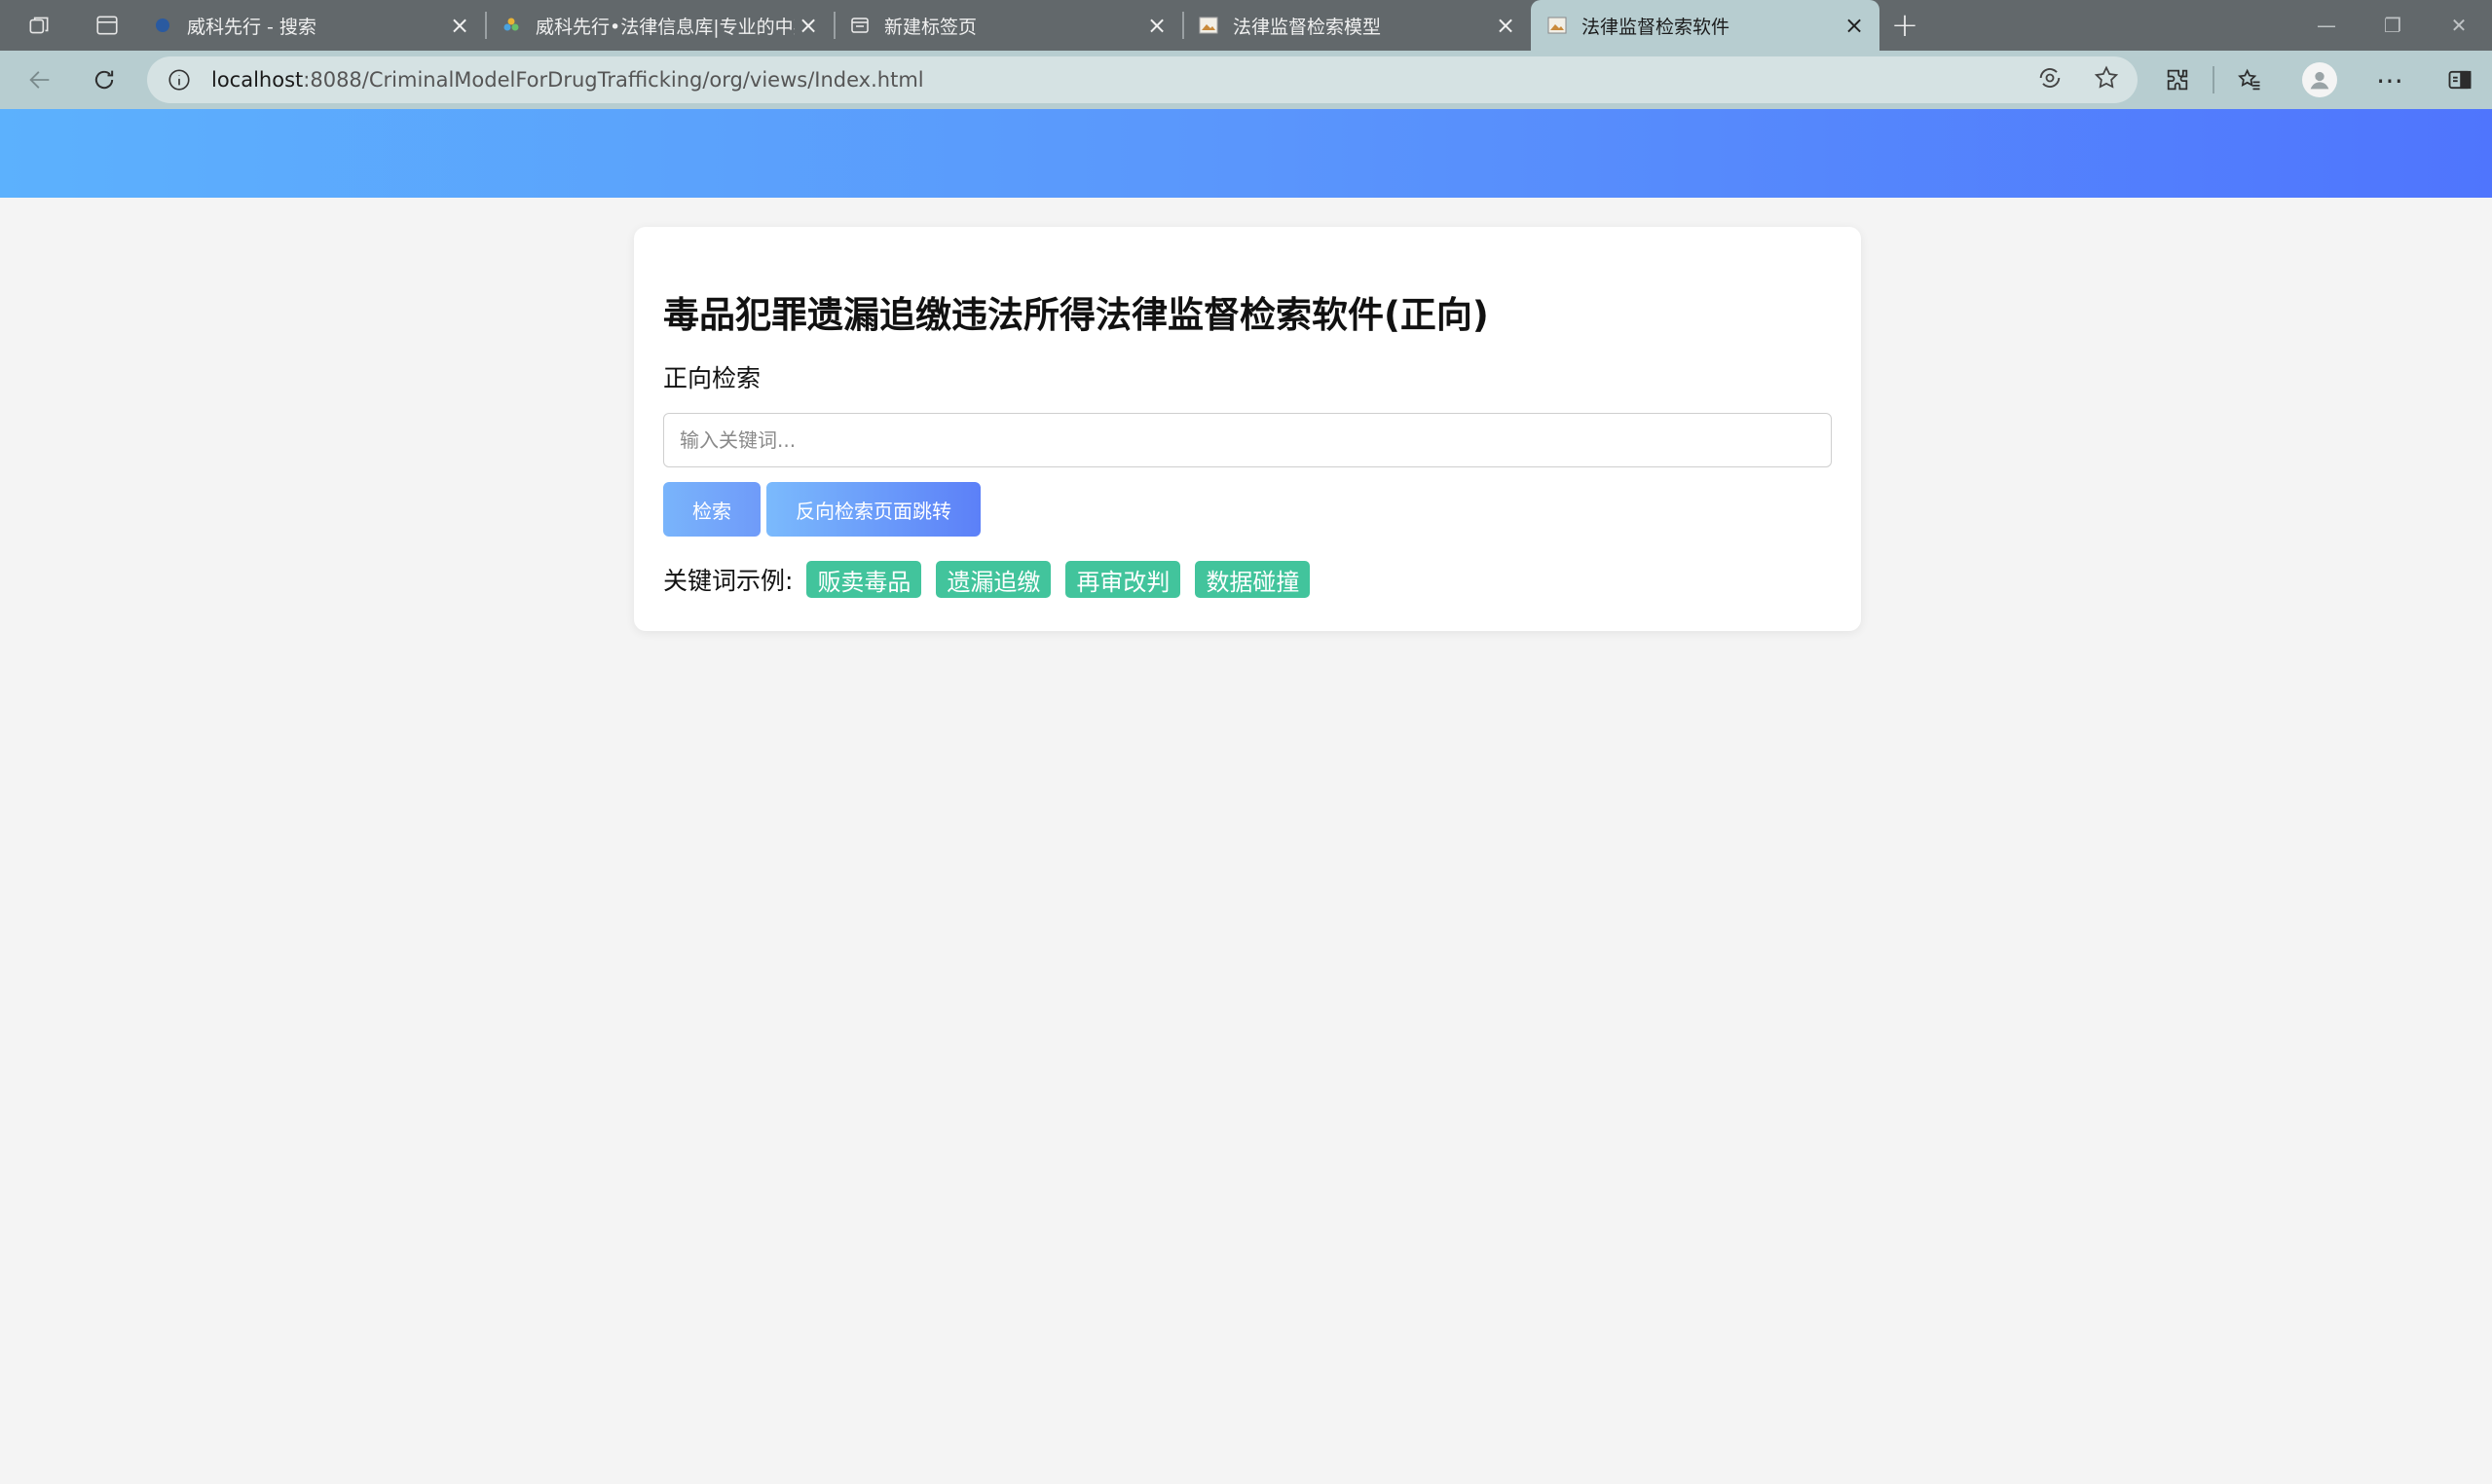  What do you see at coordinates (712, 509) in the screenshot?
I see `search-button: 检索` at bounding box center [712, 509].